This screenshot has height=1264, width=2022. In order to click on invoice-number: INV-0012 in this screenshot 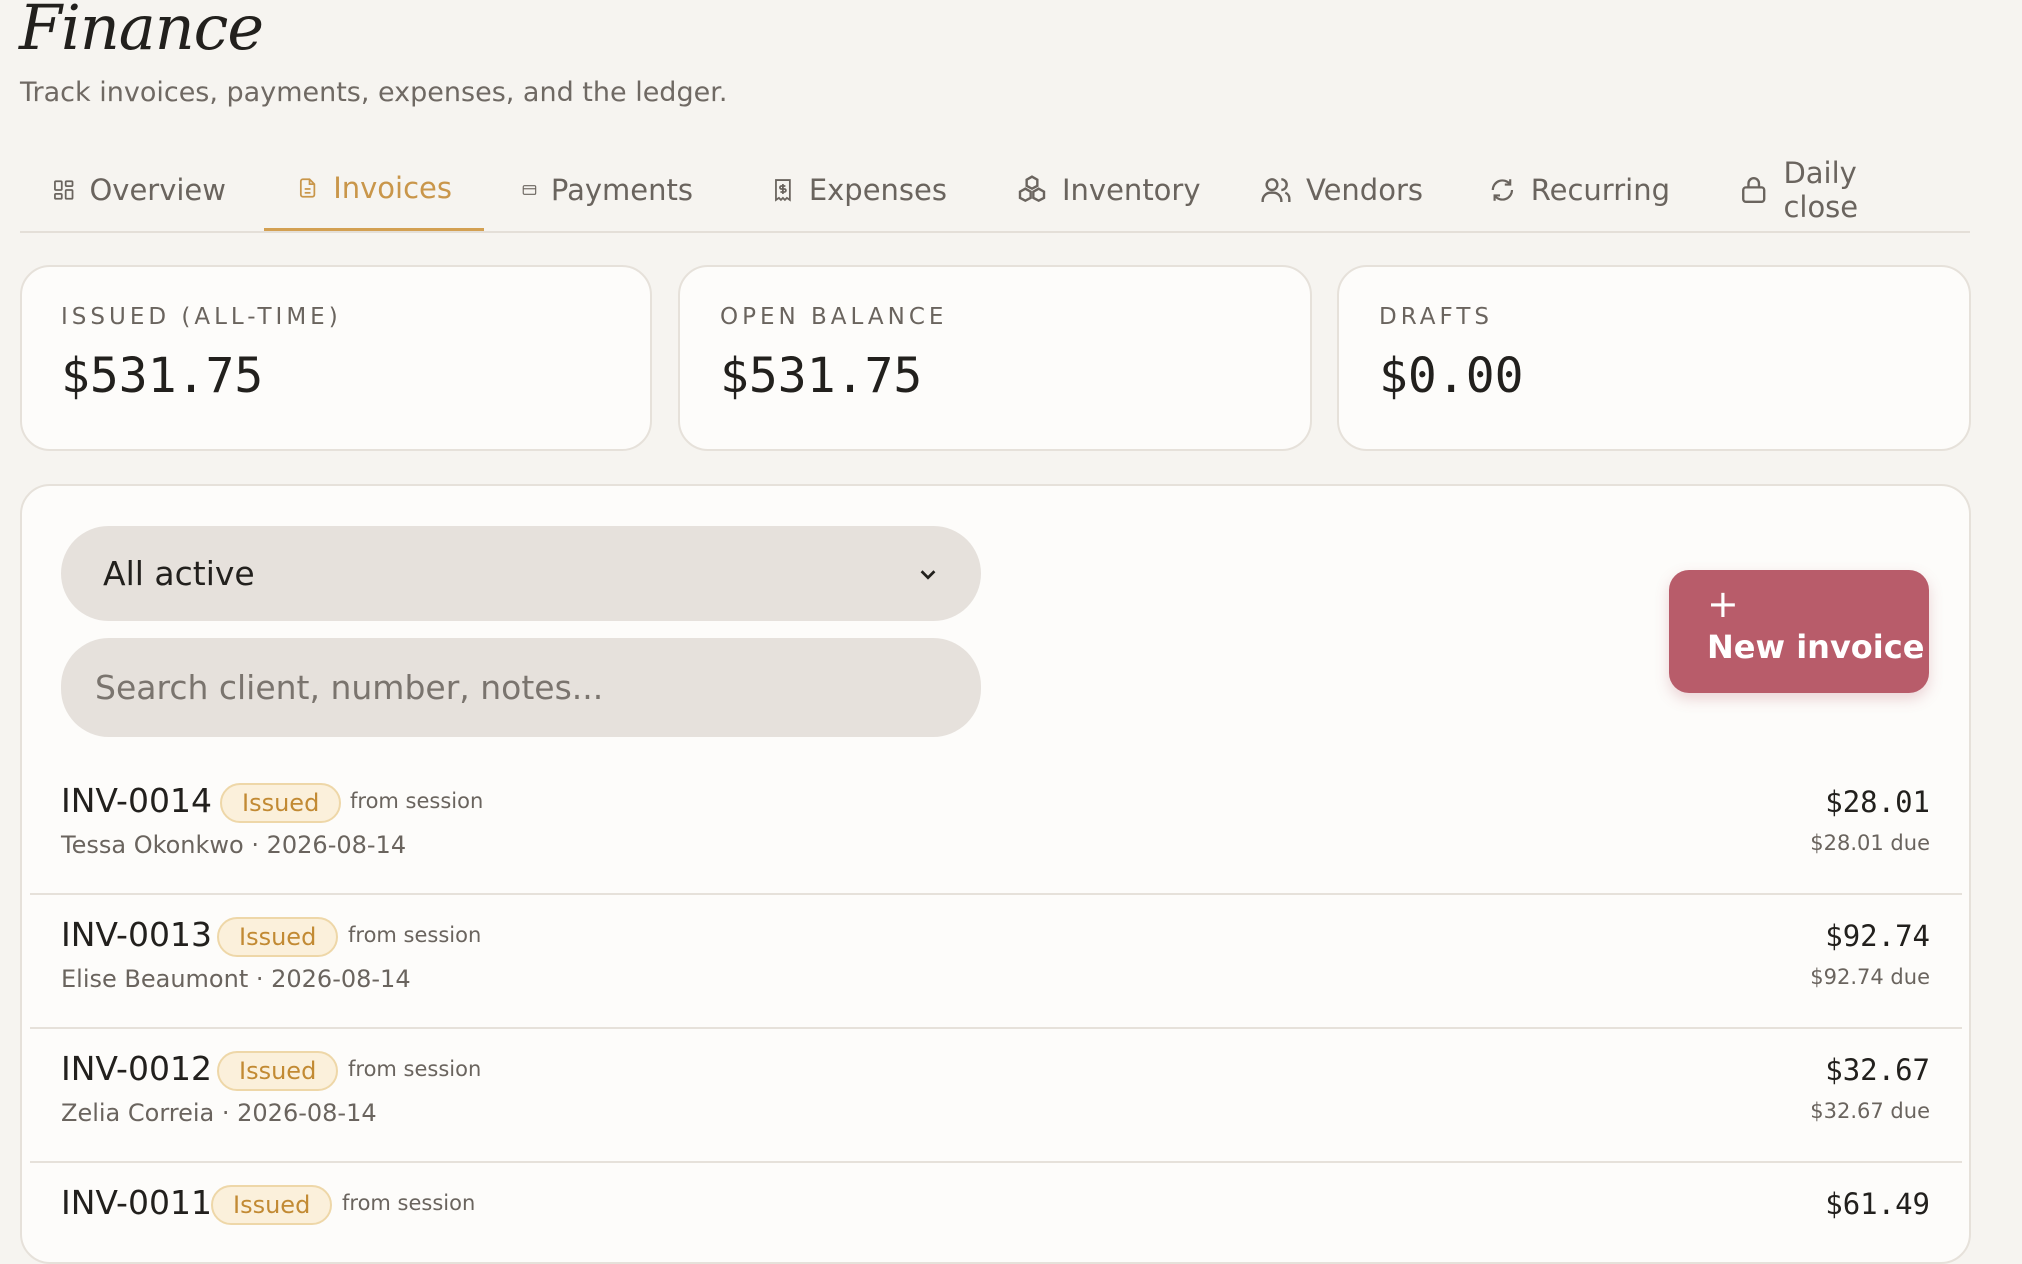, I will do `click(136, 1068)`.